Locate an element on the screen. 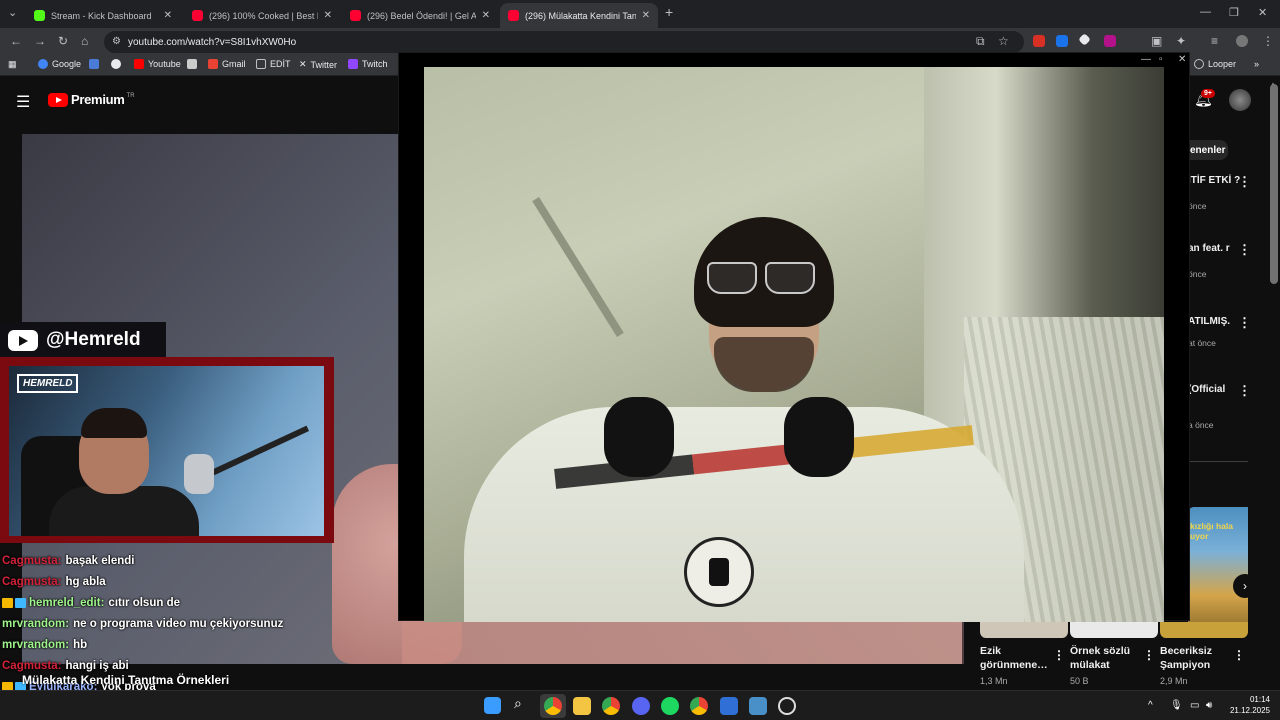 The image size is (1280, 720). reading-list-icon: ≡ is located at coordinates (1214, 41).